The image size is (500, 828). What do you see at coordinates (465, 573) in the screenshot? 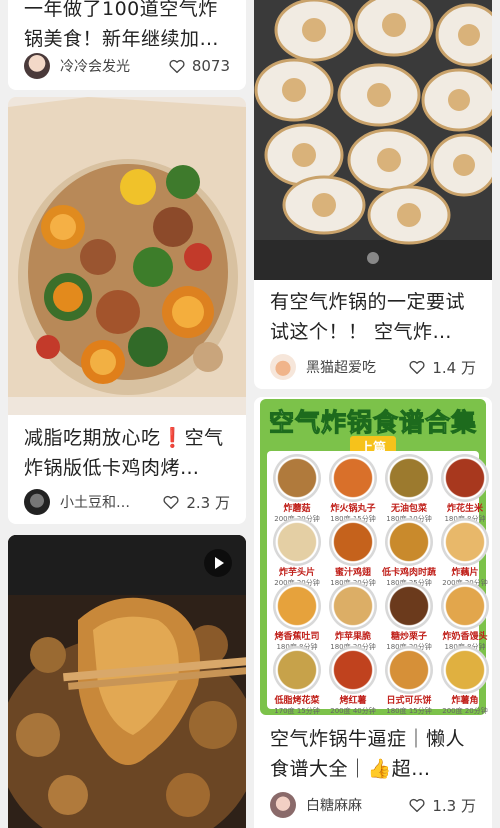
I see `food-name: 炸藕片` at bounding box center [465, 573].